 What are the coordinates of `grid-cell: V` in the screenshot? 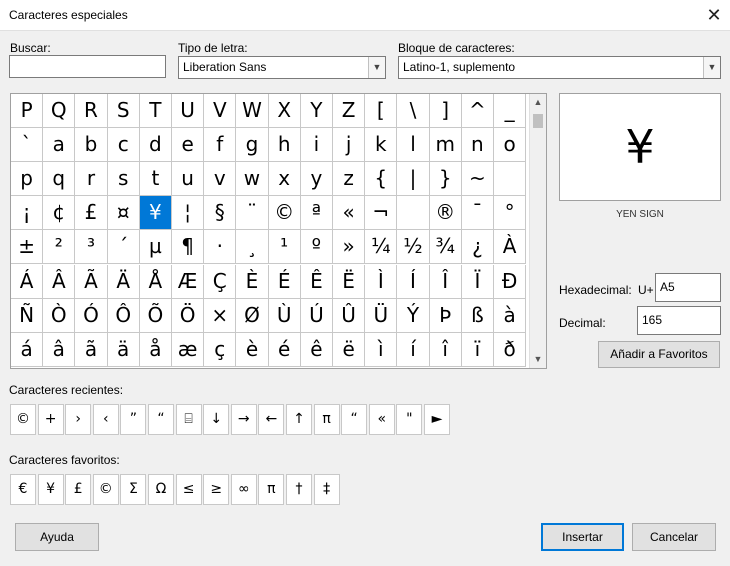 It's located at (220, 111).